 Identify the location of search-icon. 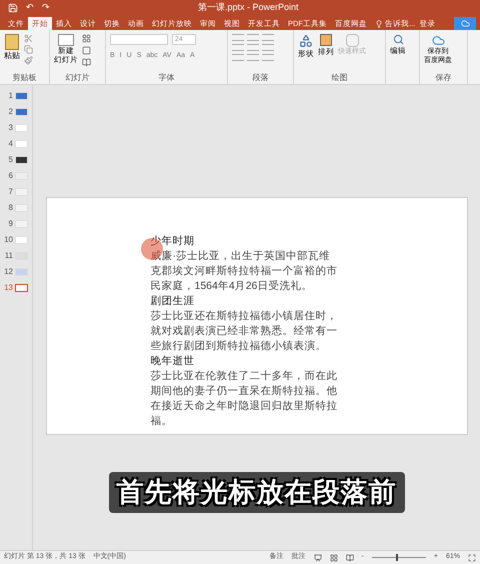
(398, 39).